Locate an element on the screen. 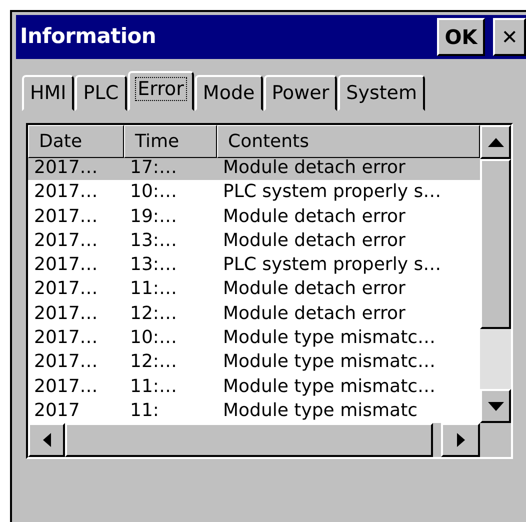 The image size is (526, 522). table-cell-text: 2017 is located at coordinates (57, 410).